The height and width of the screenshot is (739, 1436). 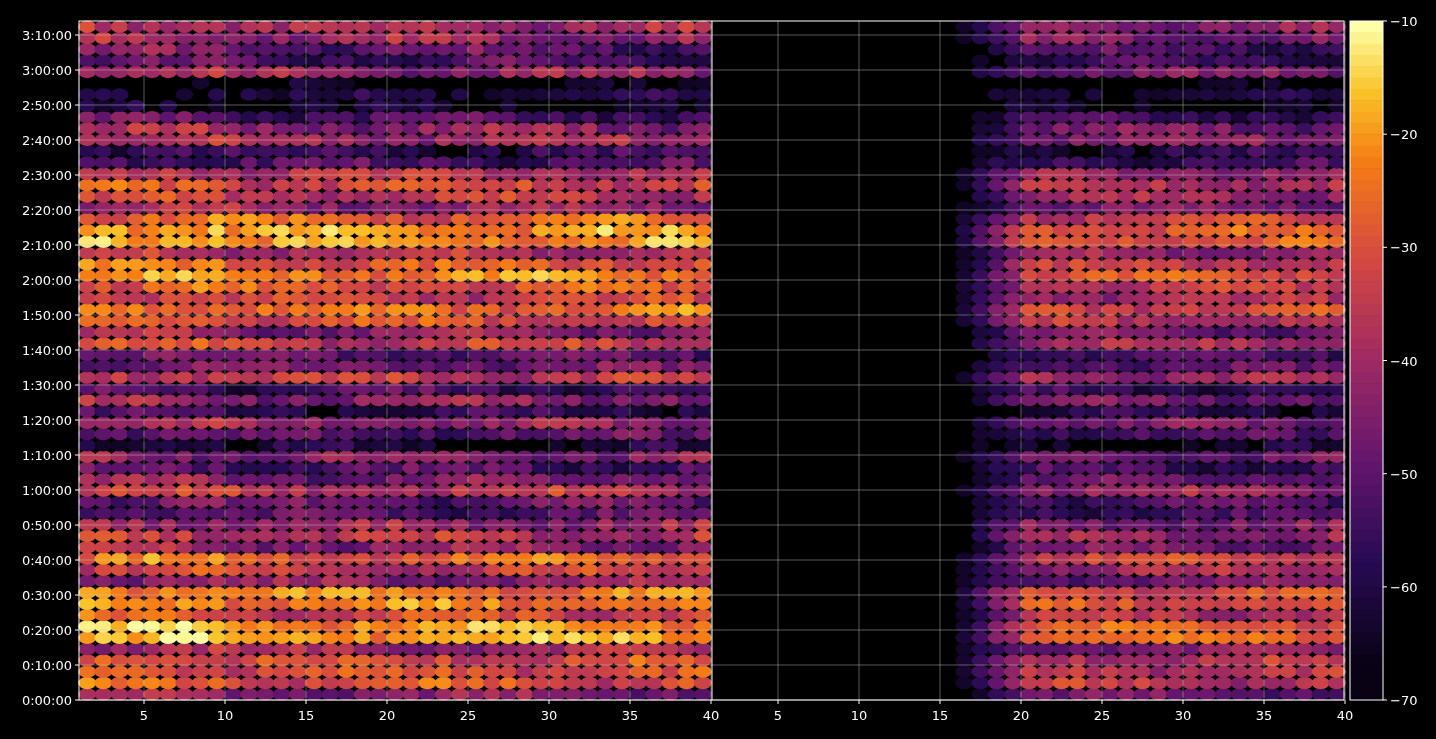 I want to click on colorbar-tick-label: −50, so click(x=1404, y=474).